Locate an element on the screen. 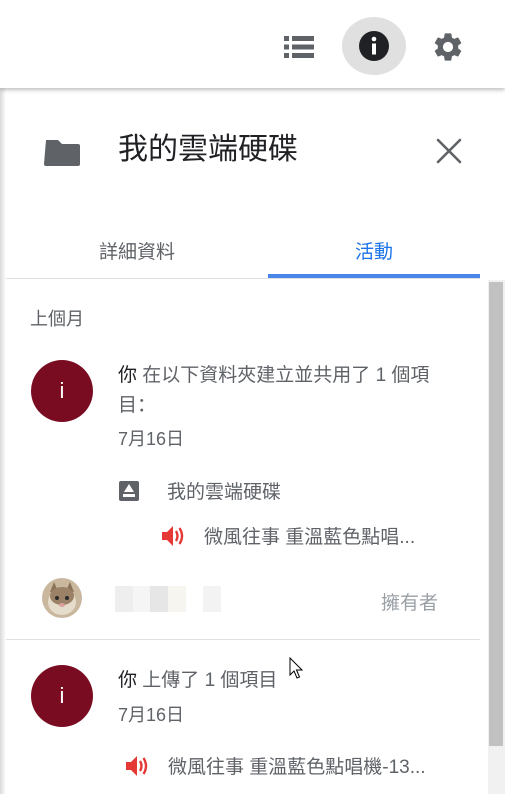  list-view-icon is located at coordinates (299, 47).